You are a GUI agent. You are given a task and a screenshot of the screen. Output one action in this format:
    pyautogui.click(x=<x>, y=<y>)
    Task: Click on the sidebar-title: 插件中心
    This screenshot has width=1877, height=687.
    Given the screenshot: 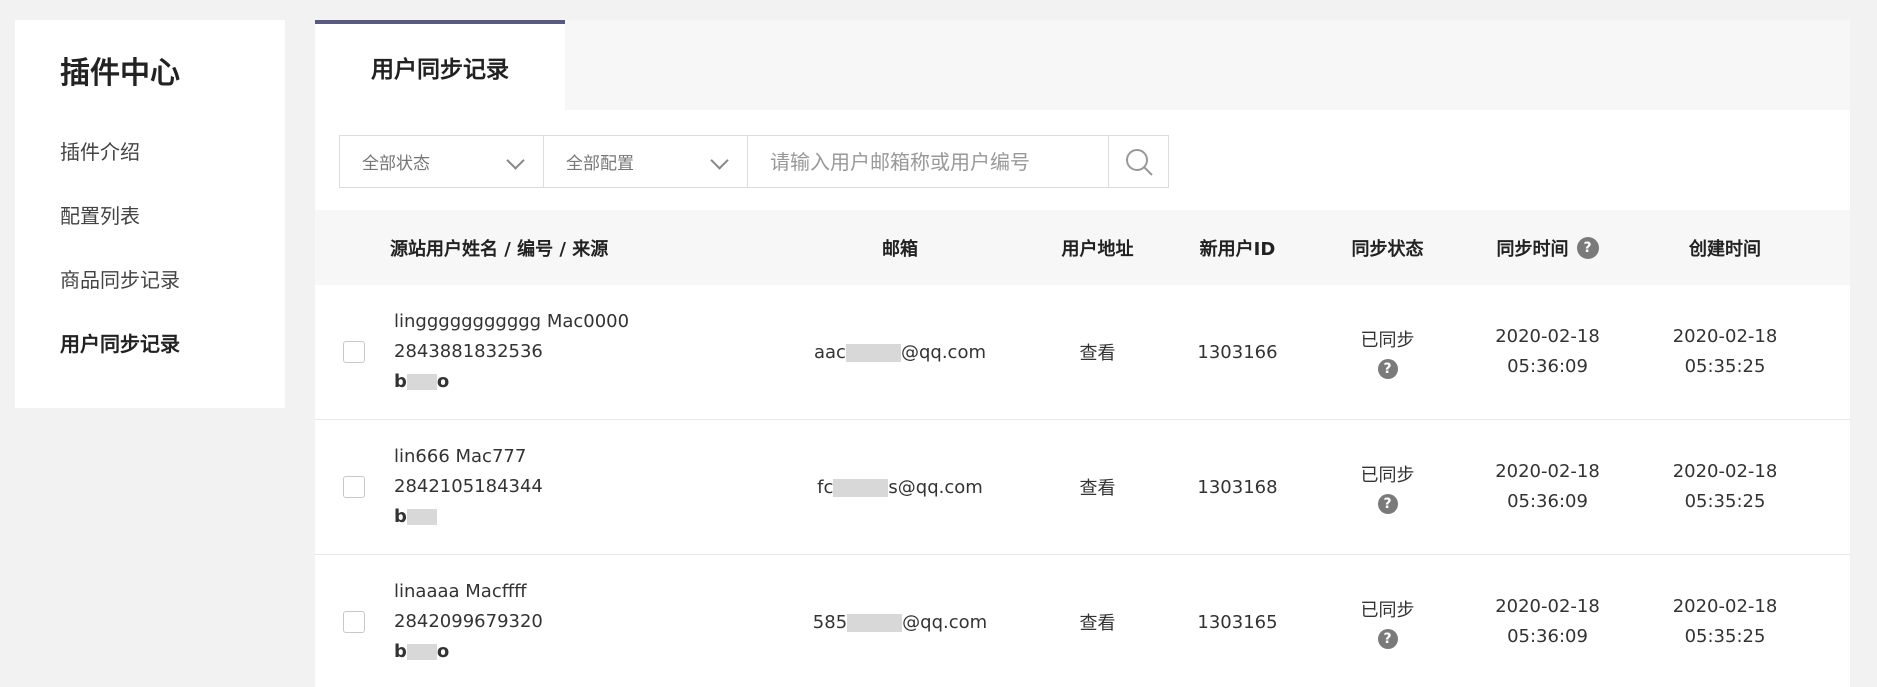 What is the action you would take?
    pyautogui.click(x=120, y=73)
    